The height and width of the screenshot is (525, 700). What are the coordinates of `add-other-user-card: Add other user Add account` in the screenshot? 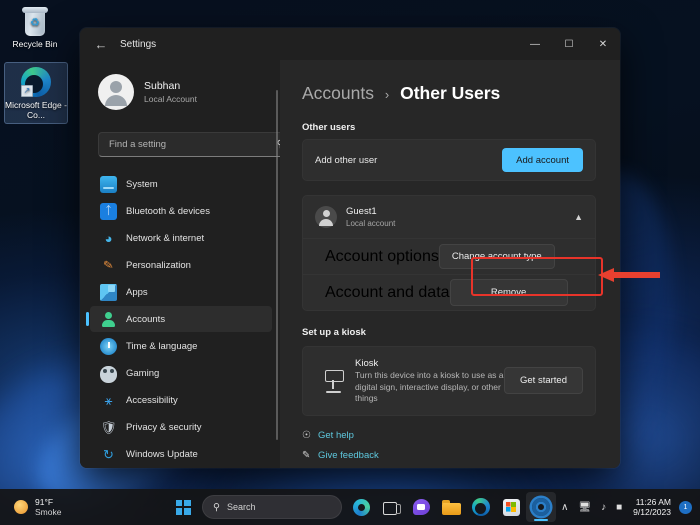 It's located at (449, 160).